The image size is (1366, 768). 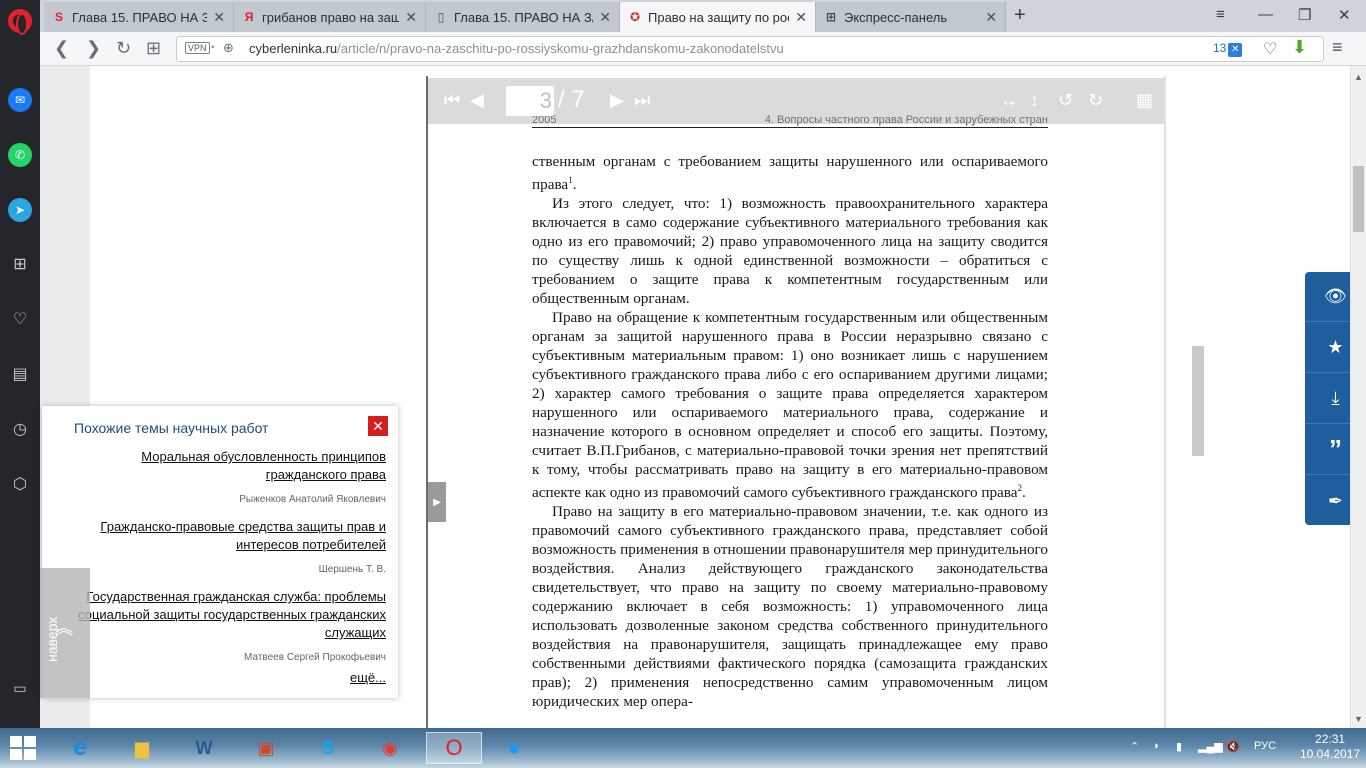 I want to click on tab-1: S Глава 15. ПРАВО НА ЗАЩИ ✕, so click(x=139, y=17).